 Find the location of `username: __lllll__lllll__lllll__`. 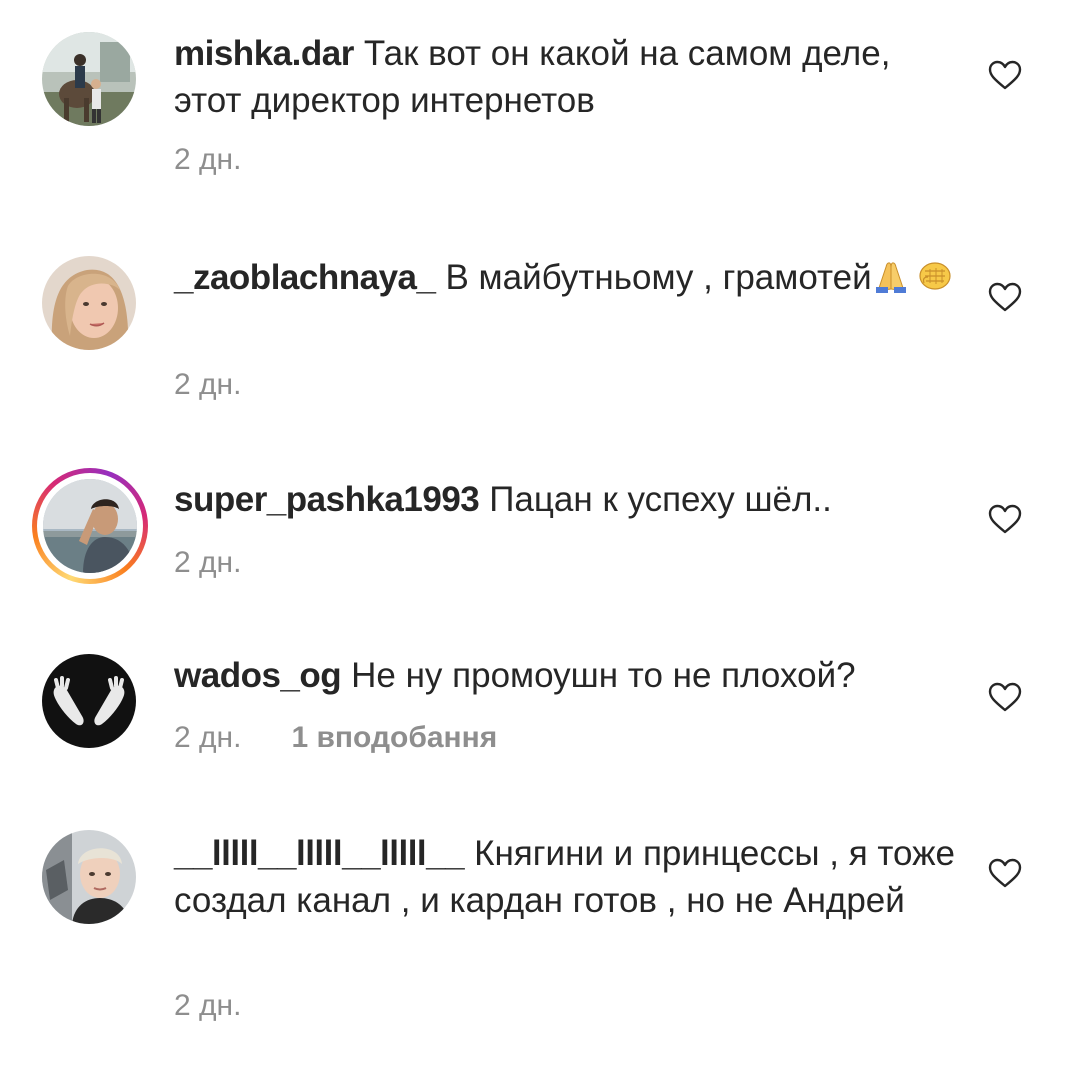

username: __lllll__lllll__lllll__ is located at coordinates (319, 853).